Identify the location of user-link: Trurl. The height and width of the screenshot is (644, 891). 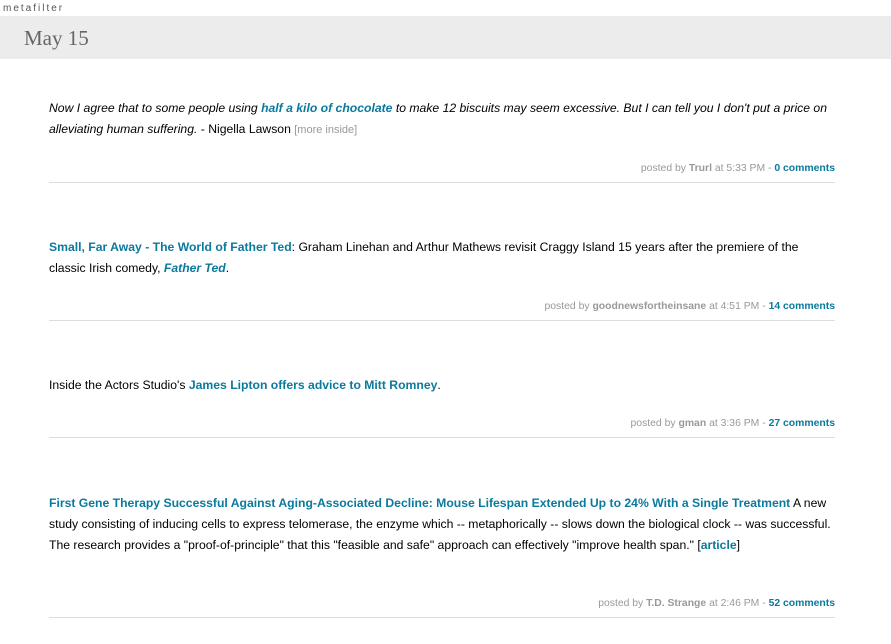
(700, 168).